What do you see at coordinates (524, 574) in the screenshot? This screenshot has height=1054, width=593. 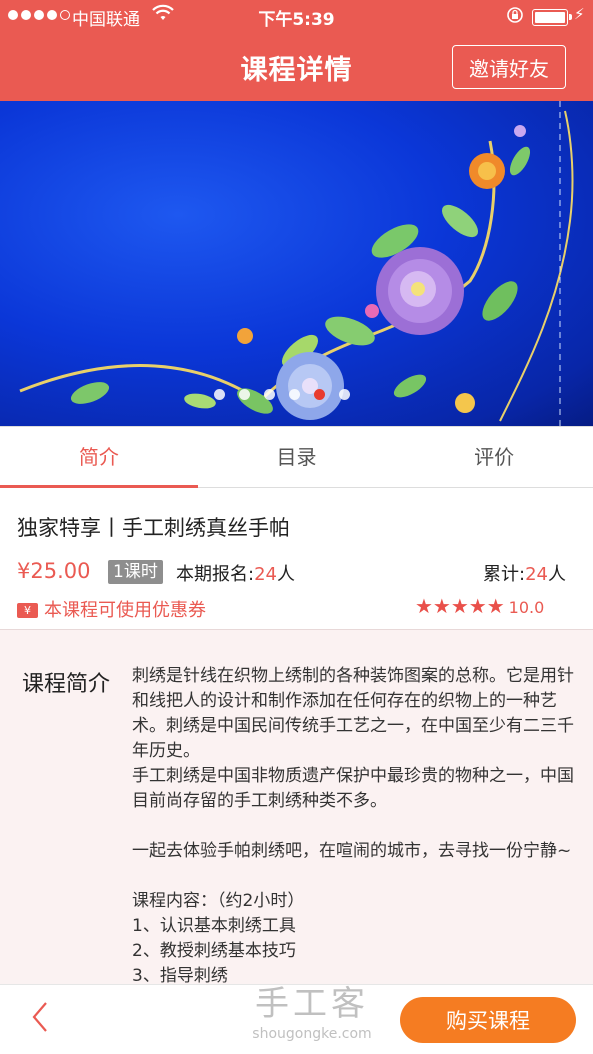 I see `total-count: 累计:24人` at bounding box center [524, 574].